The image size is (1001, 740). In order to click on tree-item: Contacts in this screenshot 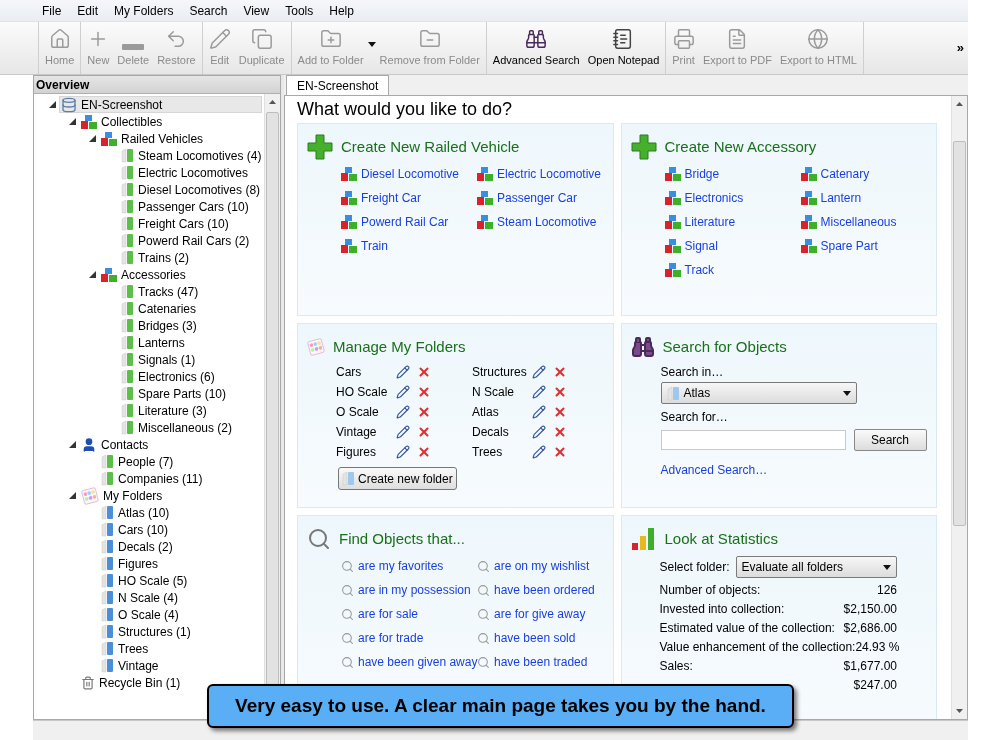, I will do `click(116, 444)`.